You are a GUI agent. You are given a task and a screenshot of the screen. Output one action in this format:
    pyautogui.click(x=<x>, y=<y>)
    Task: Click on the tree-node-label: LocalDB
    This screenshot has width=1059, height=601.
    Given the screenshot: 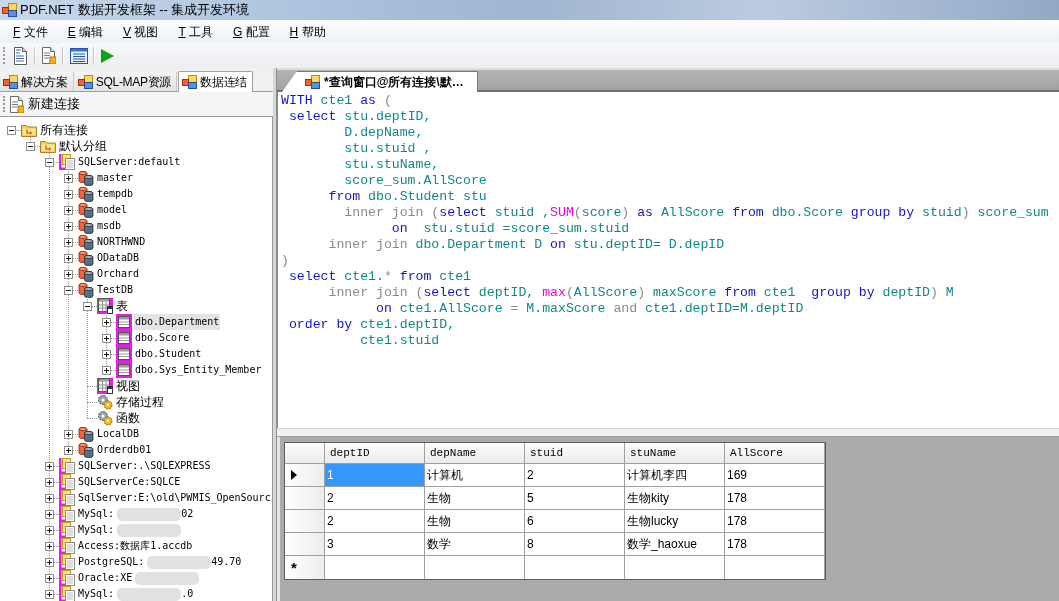 What is the action you would take?
    pyautogui.click(x=118, y=434)
    